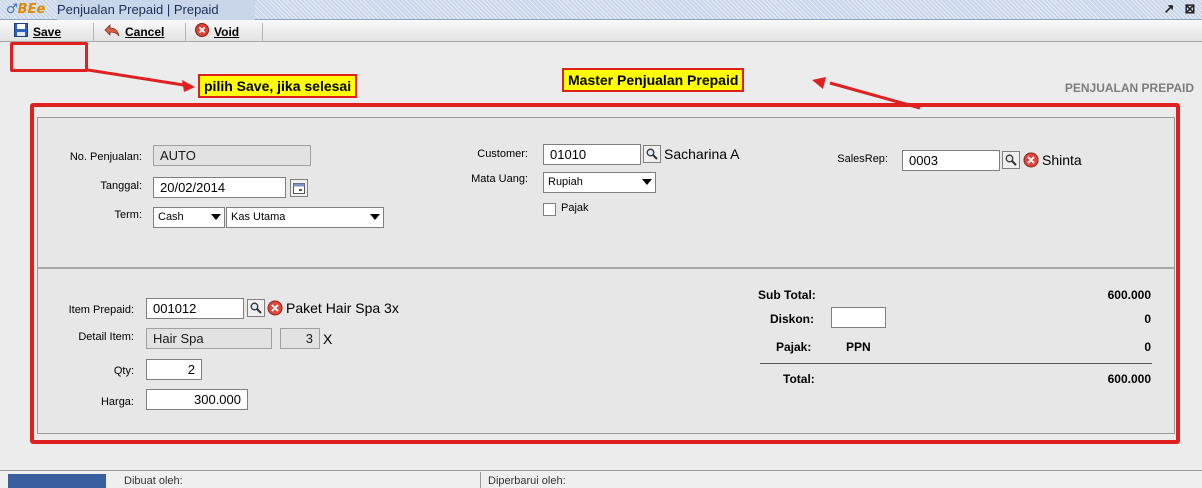 This screenshot has height=488, width=1202. Describe the element at coordinates (153, 481) in the screenshot. I see `created-by-label: Dibuat oleh:` at that location.